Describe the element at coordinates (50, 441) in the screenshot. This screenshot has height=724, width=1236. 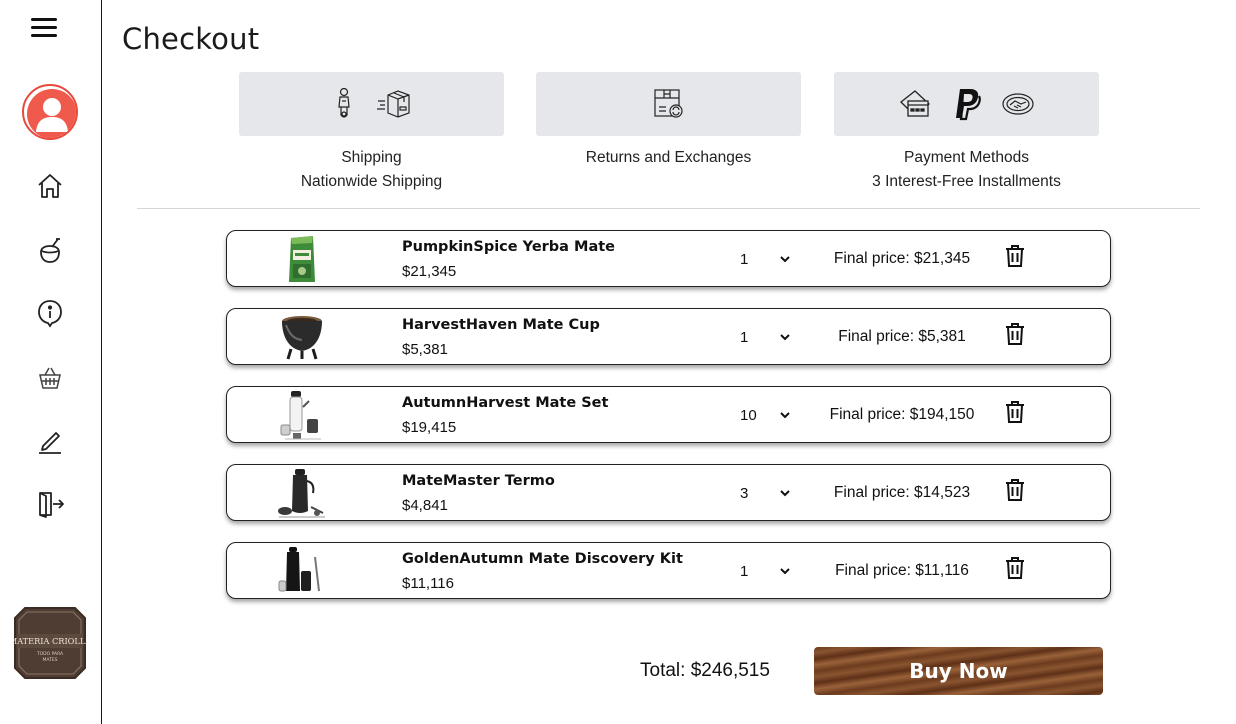
I see `edit-icon` at that location.